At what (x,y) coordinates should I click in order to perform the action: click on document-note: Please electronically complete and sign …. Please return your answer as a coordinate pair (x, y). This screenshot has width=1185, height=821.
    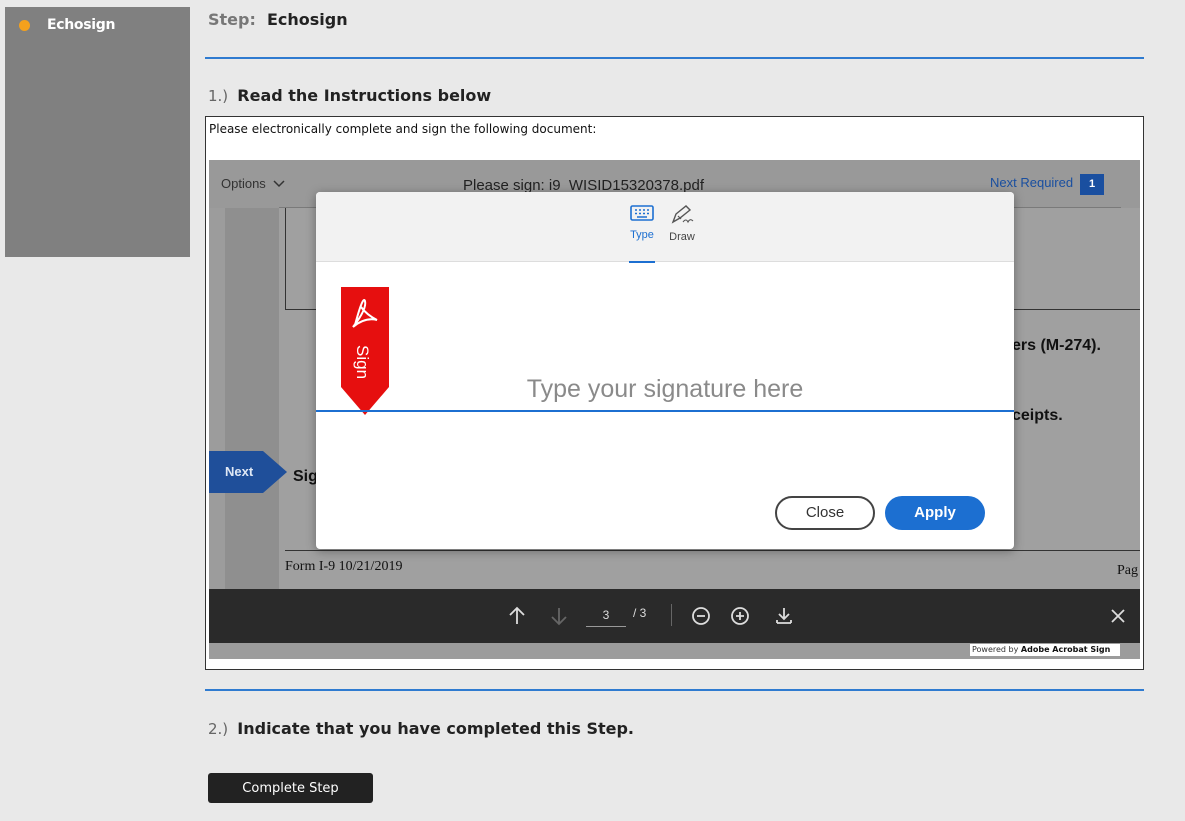
    Looking at the image, I should click on (403, 129).